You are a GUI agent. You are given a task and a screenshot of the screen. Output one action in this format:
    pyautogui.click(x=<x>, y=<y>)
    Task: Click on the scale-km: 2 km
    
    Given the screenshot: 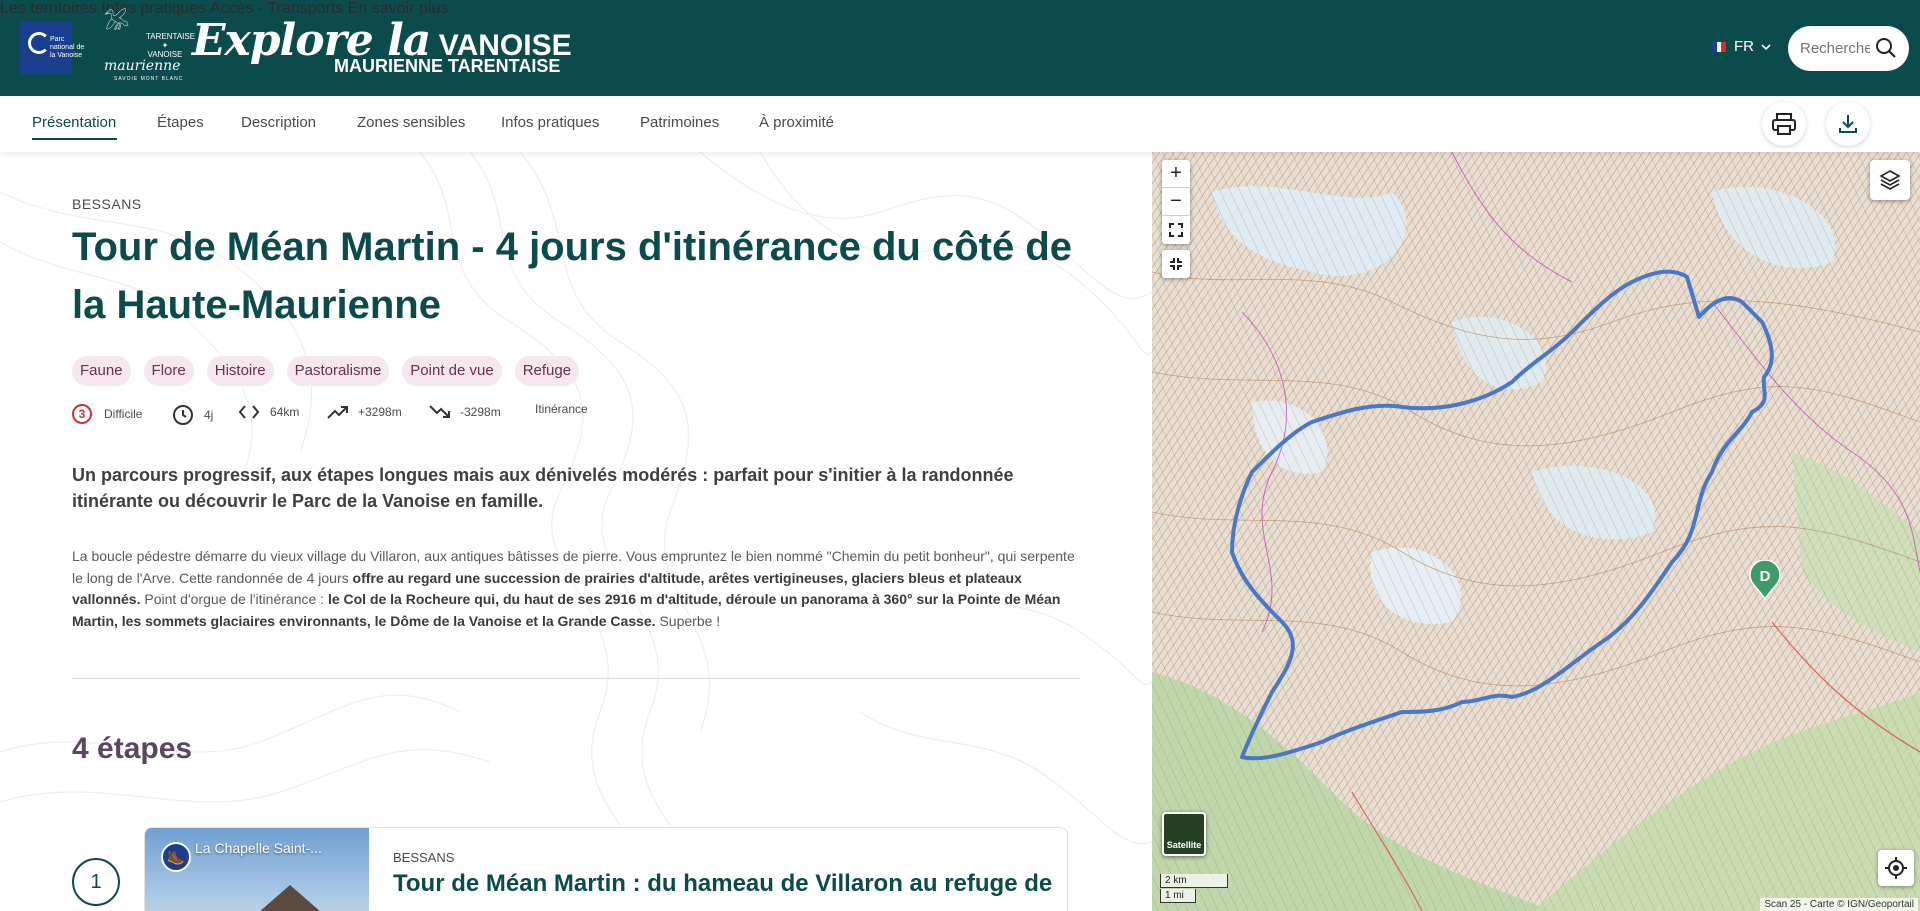 What is the action you would take?
    pyautogui.click(x=1194, y=881)
    